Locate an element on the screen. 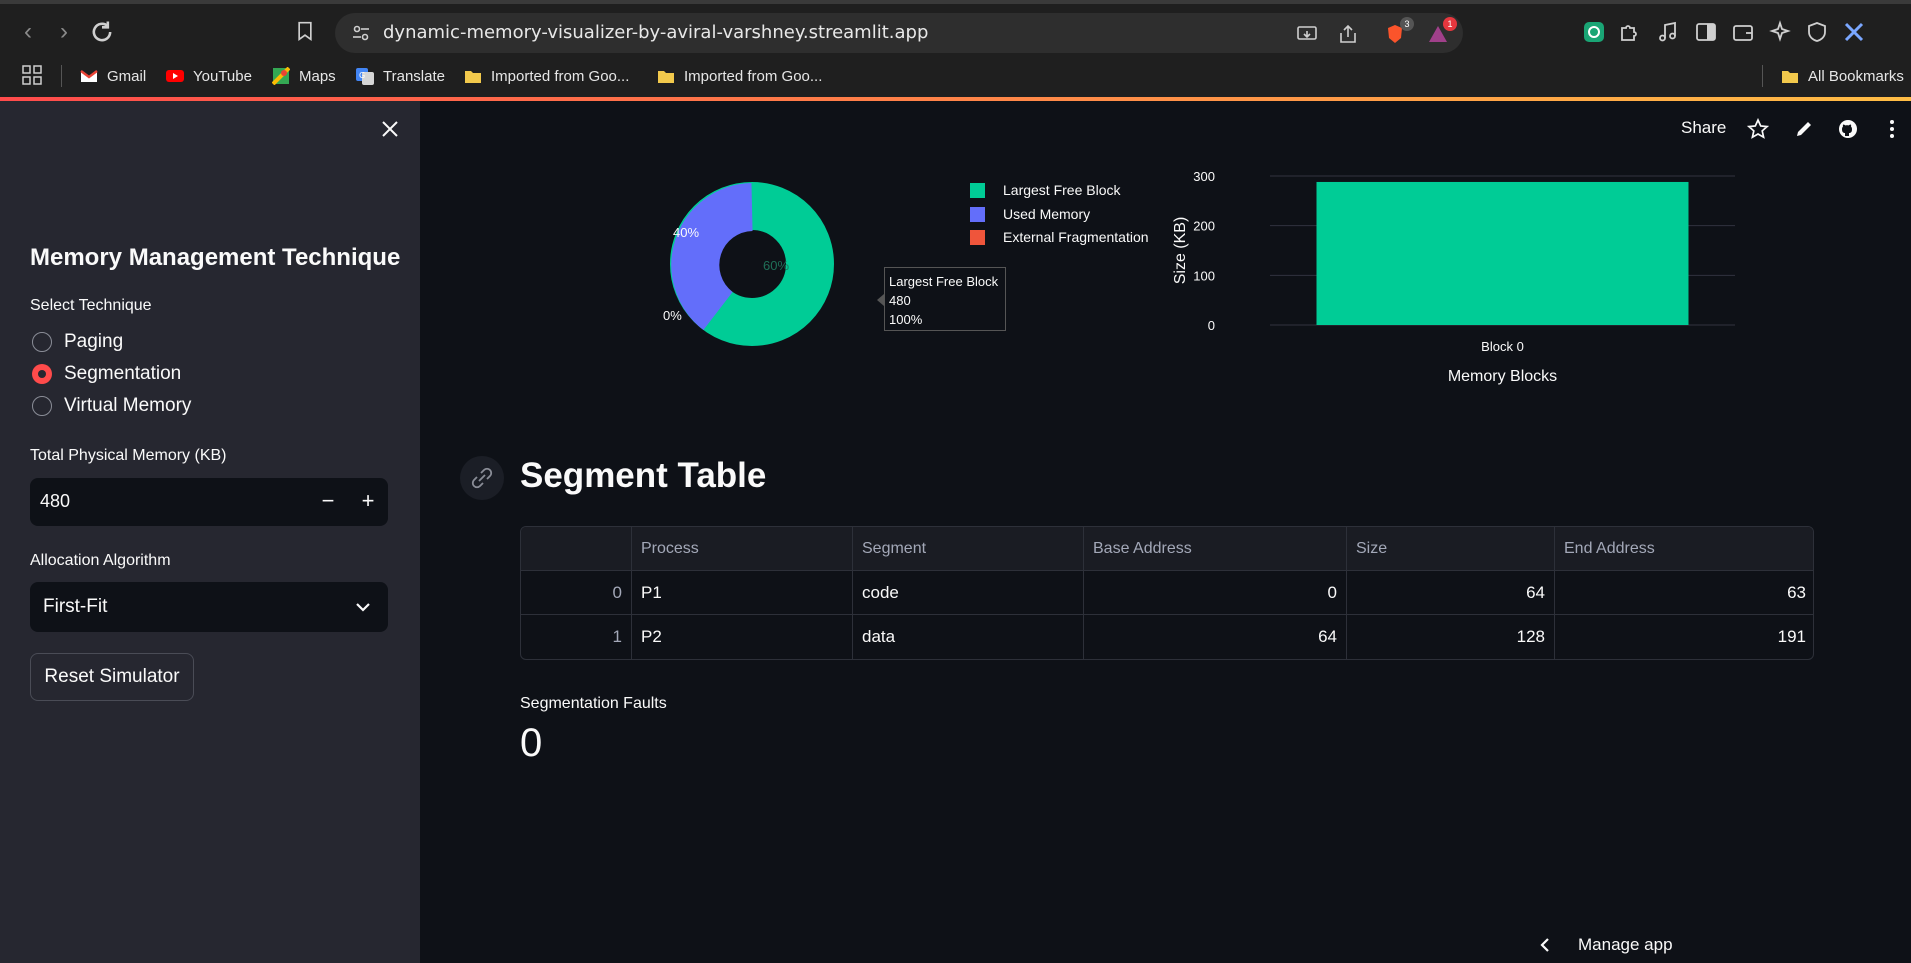 The image size is (1911, 963). anchor-link-icon is located at coordinates (482, 478).